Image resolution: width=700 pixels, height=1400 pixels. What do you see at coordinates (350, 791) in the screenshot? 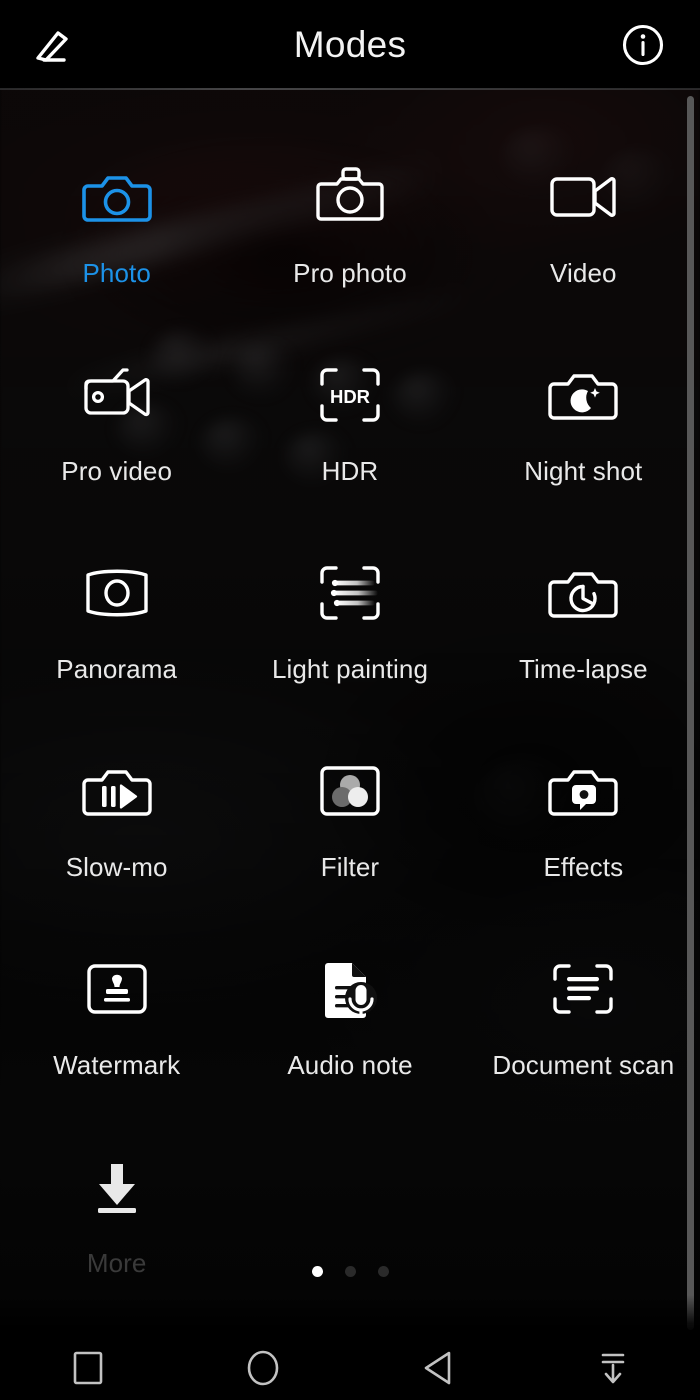
I see `color-circles-icon` at bounding box center [350, 791].